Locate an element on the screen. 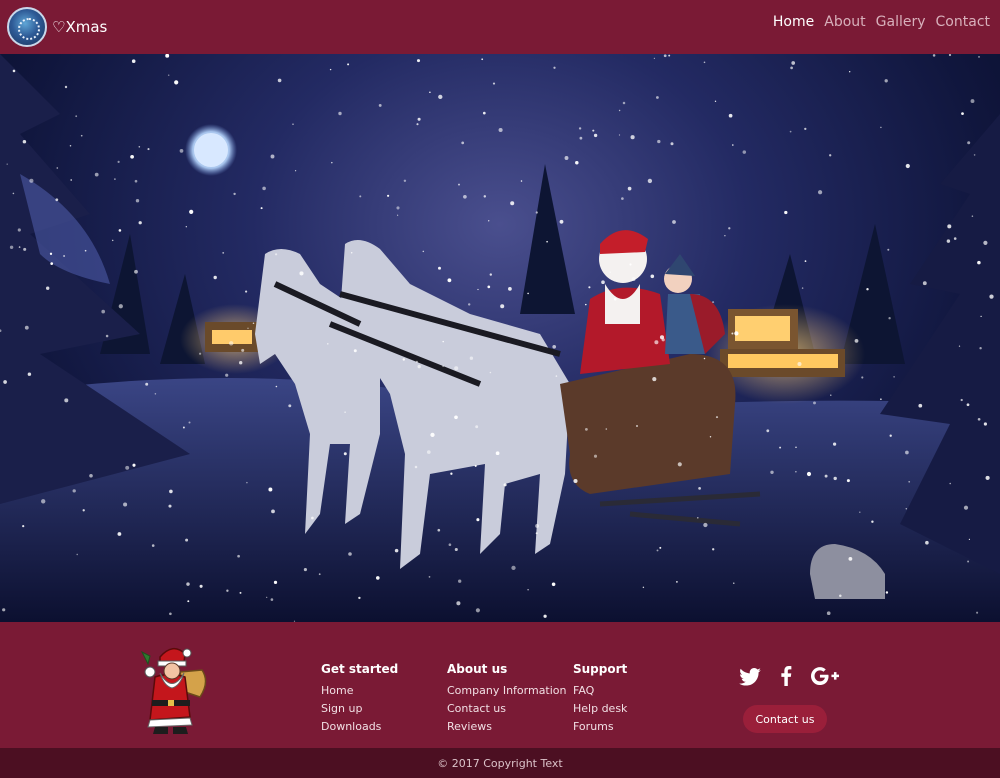  footer-link: Forums is located at coordinates (600, 727).